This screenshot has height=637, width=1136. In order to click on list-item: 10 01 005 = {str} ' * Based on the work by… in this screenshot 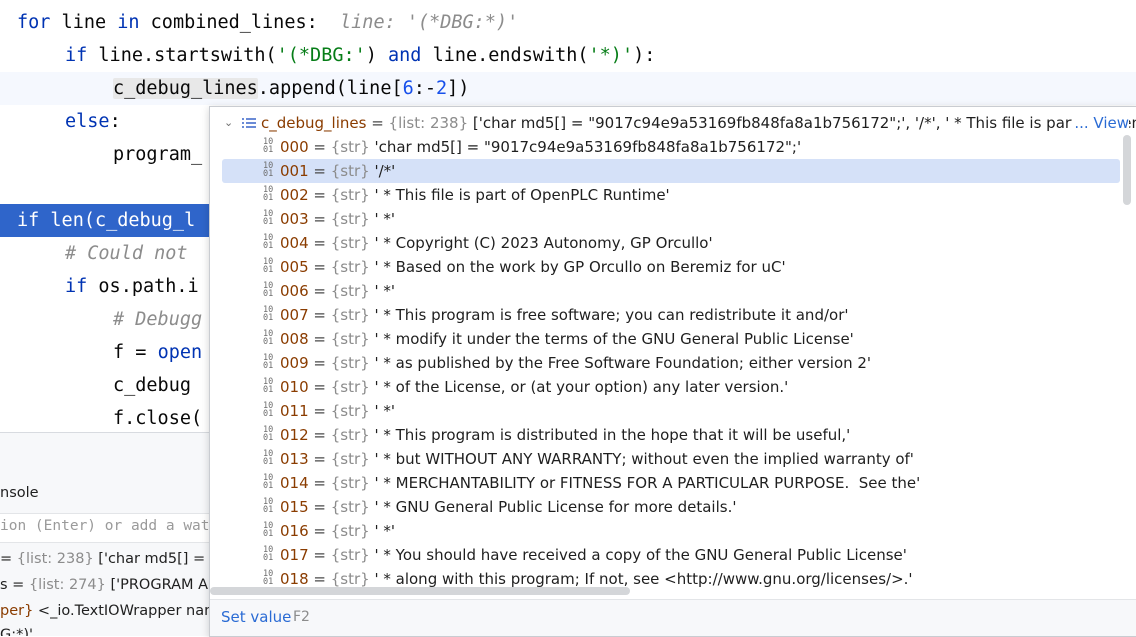, I will do `click(671, 267)`.